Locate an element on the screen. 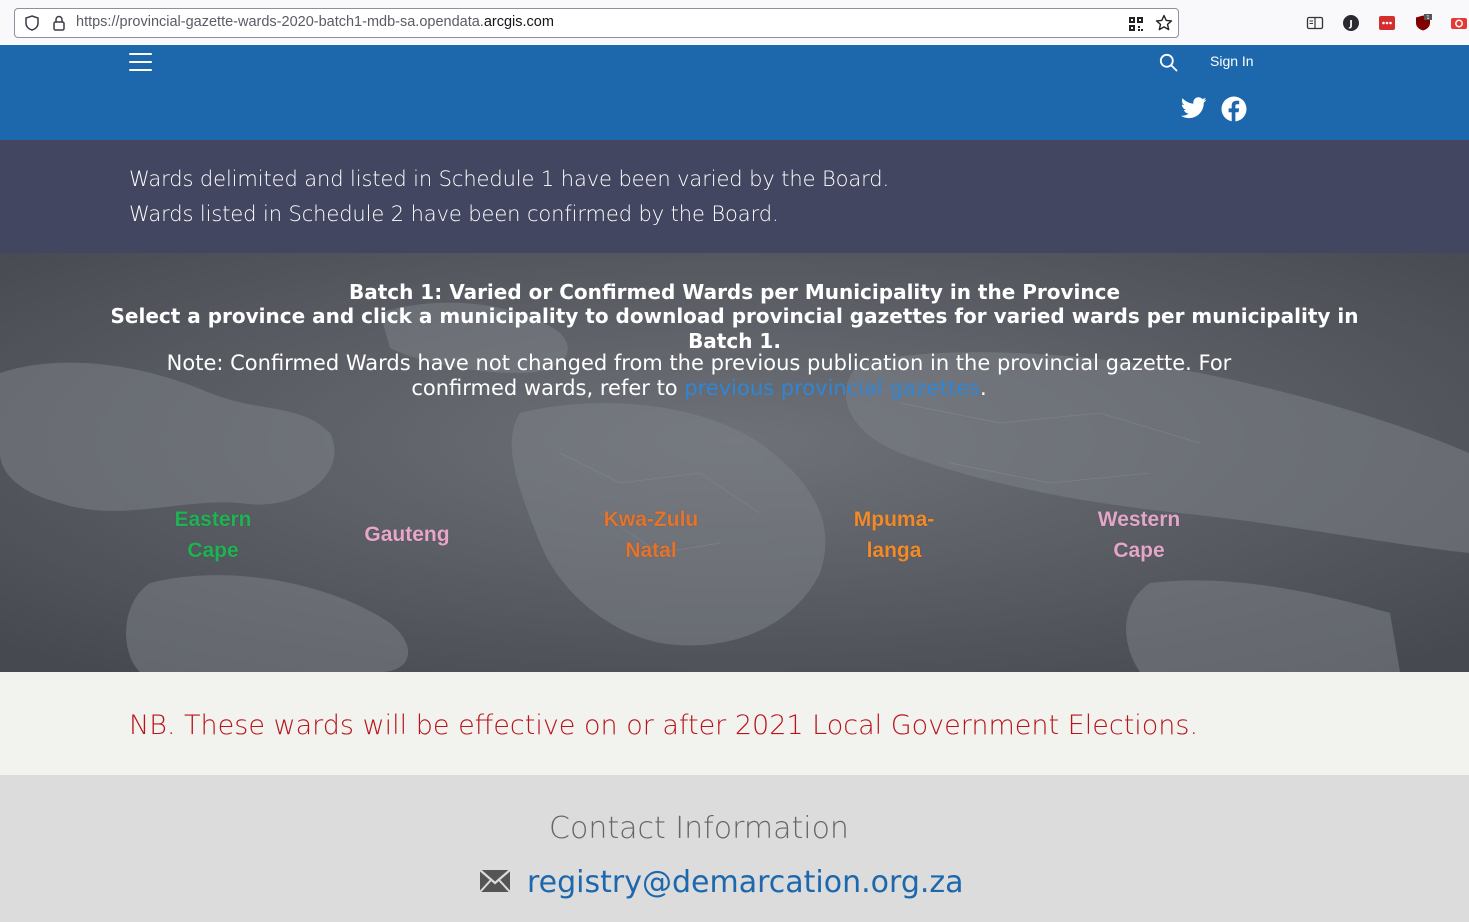 This screenshot has height=922, width=1469. svg-text: J is located at coordinates (1350, 25).